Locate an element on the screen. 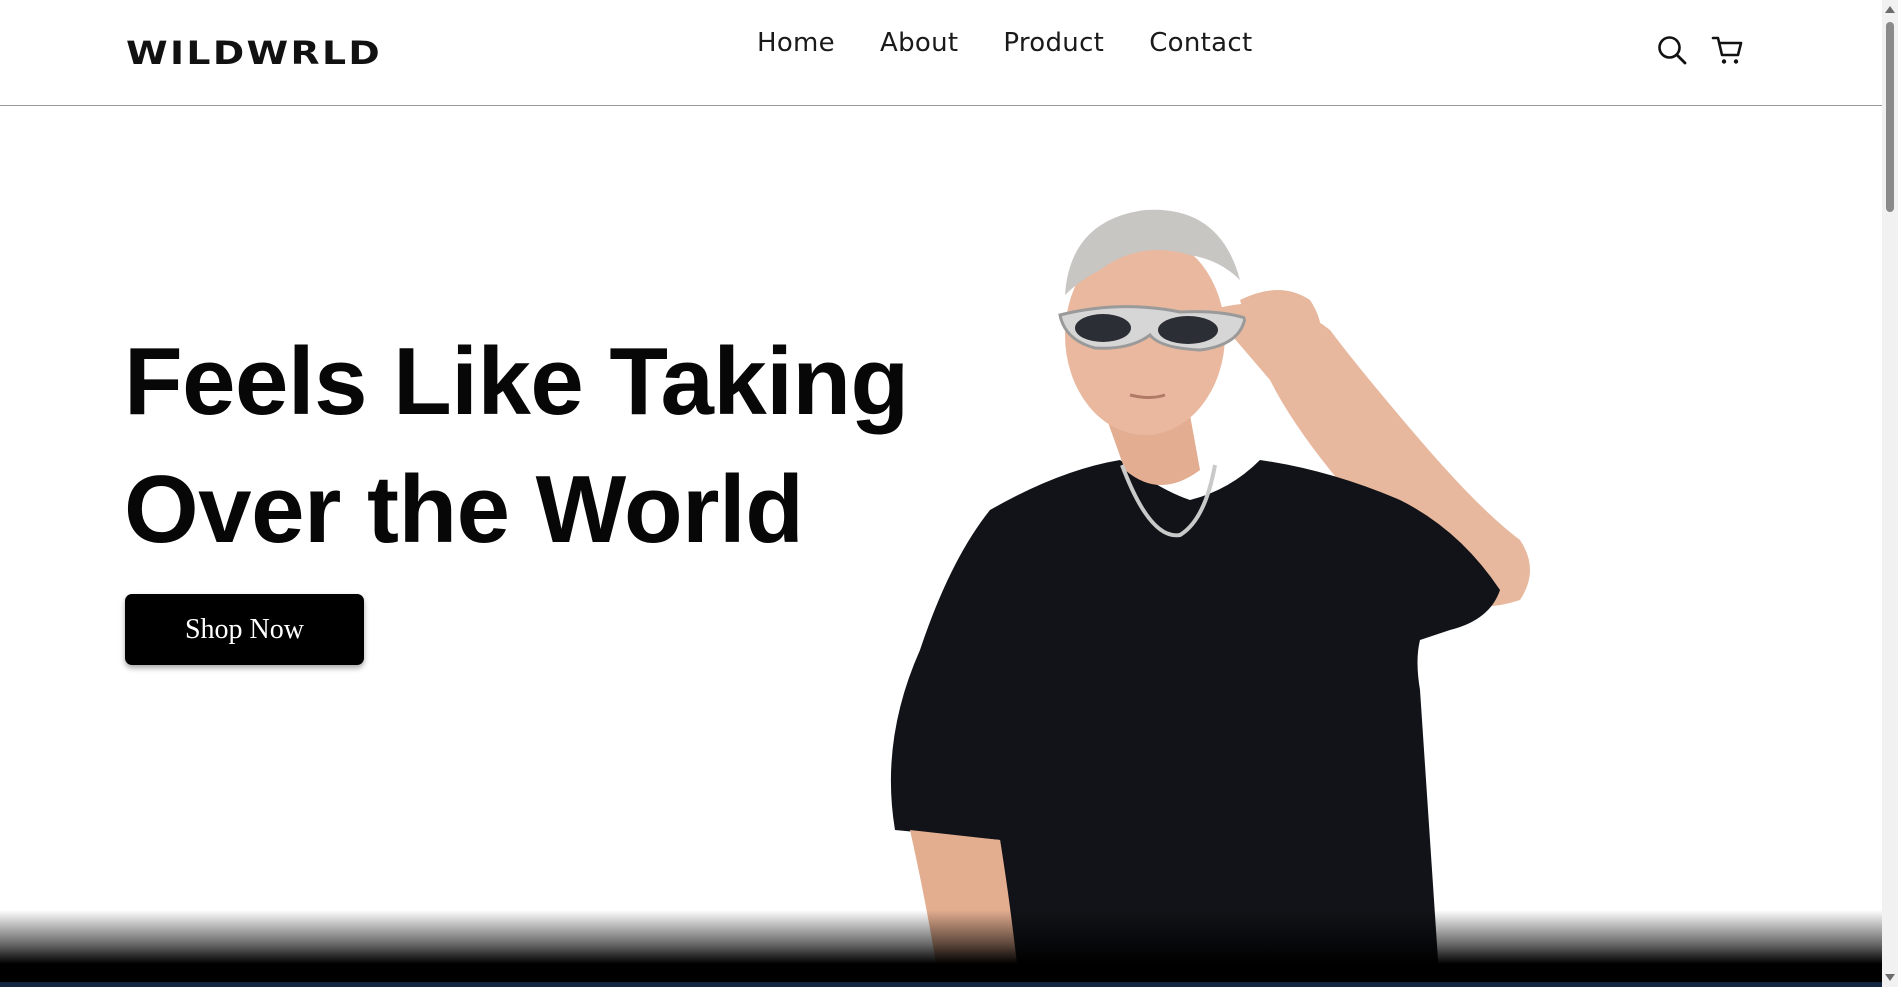 Image resolution: width=1898 pixels, height=987 pixels. brand-logo: WILDWRLD is located at coordinates (254, 53).